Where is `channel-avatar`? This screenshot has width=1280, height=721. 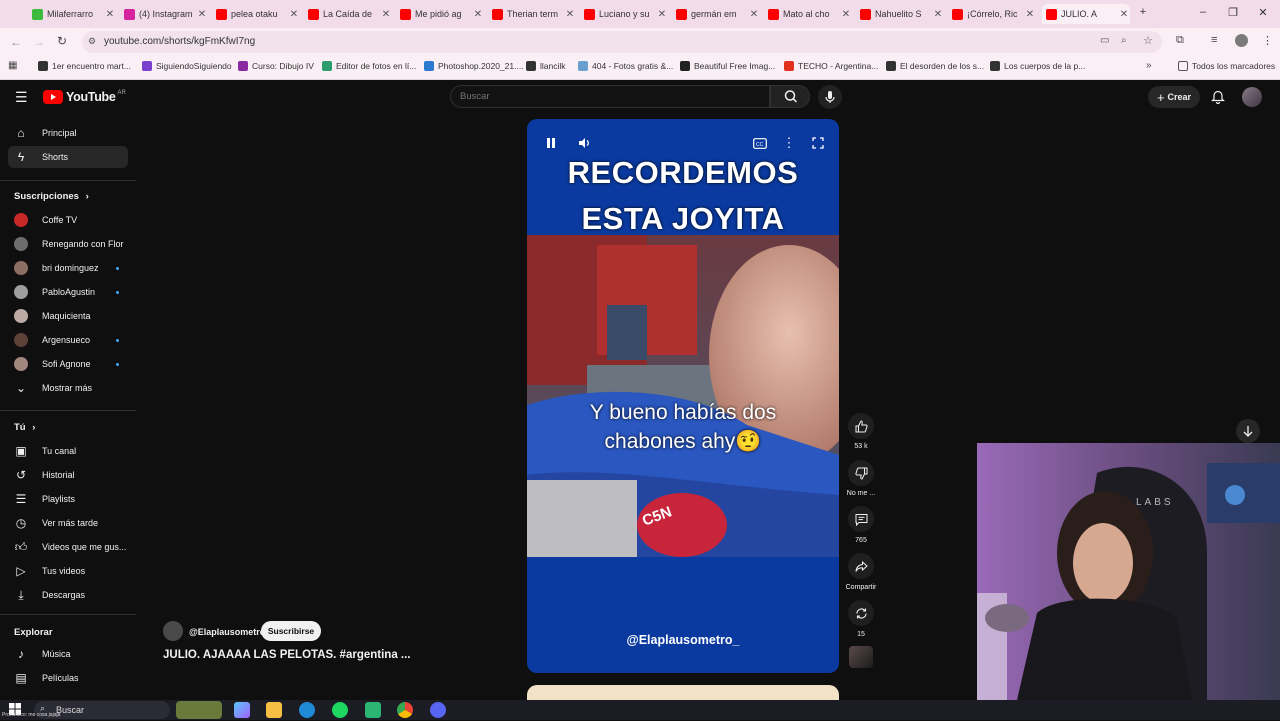 channel-avatar is located at coordinates (173, 631).